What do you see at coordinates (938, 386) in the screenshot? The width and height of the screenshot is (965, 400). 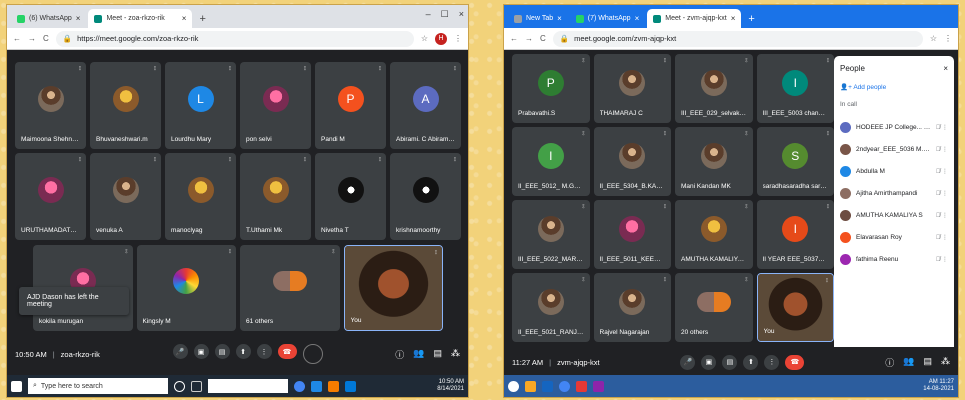 I see `taskbar-clock: AM 11:27 14-08-2021` at bounding box center [938, 386].